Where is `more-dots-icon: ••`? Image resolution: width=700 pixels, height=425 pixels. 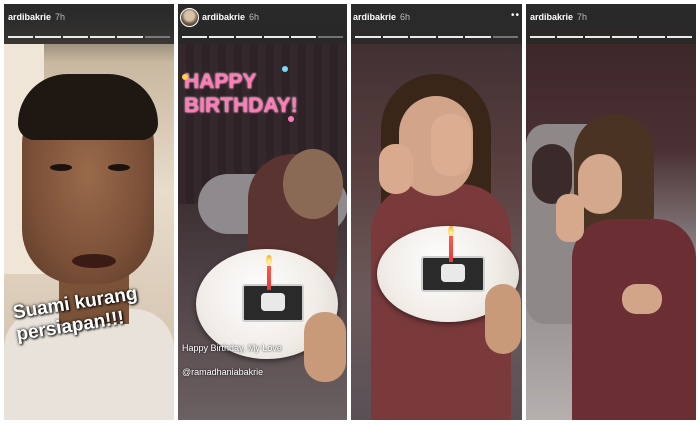 more-dots-icon: •• is located at coordinates (515, 15).